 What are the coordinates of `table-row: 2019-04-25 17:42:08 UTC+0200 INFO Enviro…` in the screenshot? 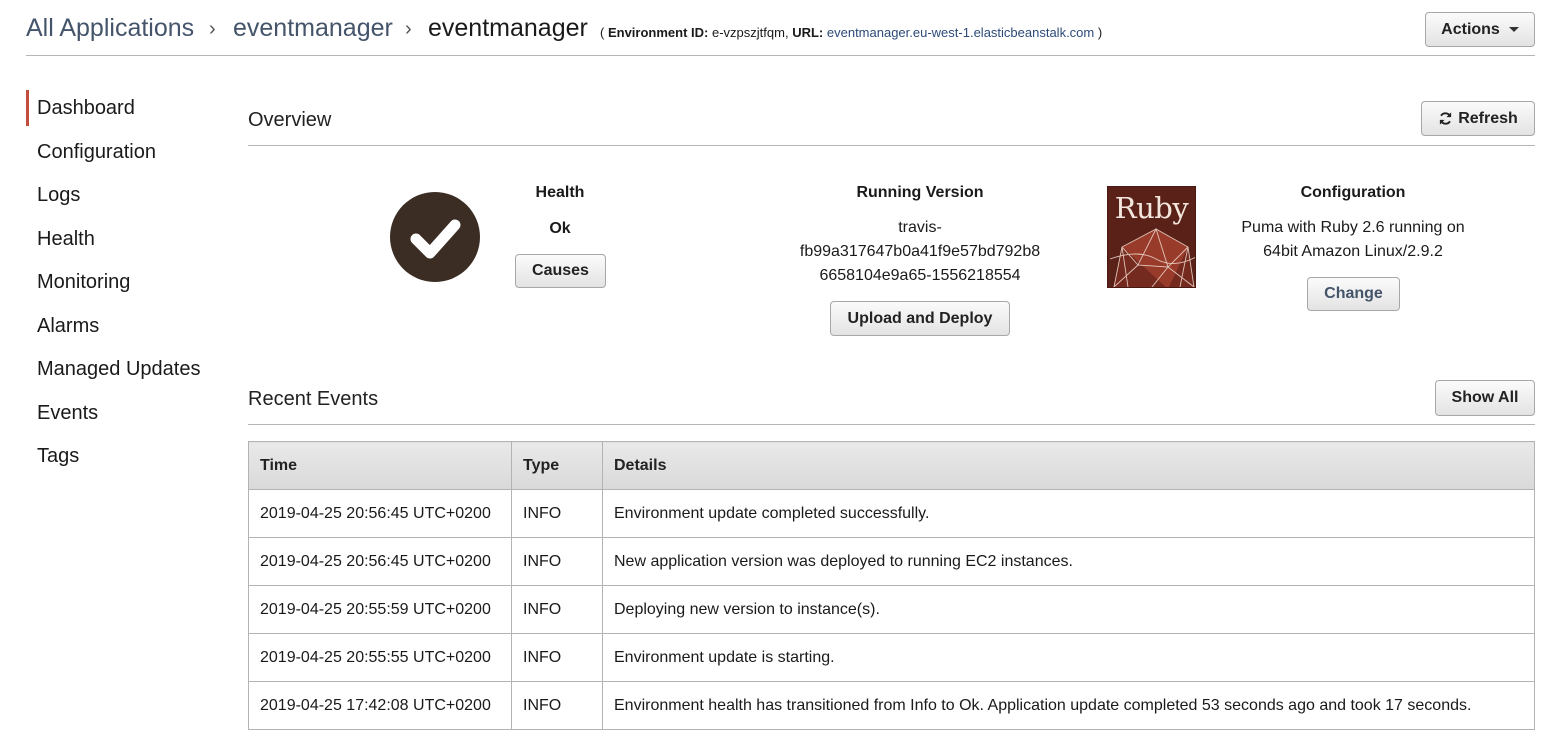 It's located at (891, 705).